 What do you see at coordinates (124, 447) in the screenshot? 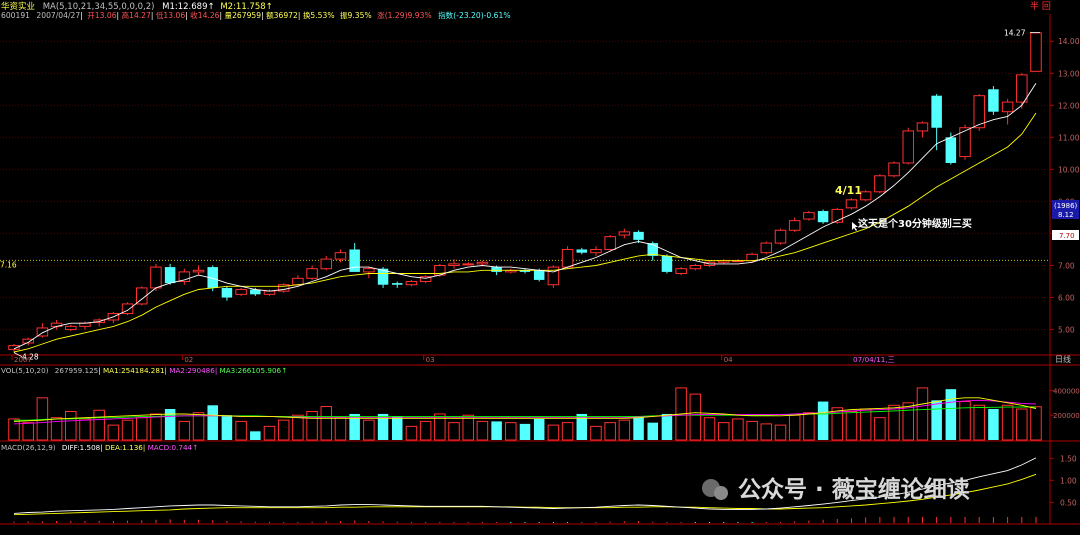
I see `dea-value: DEA:1.136` at bounding box center [124, 447].